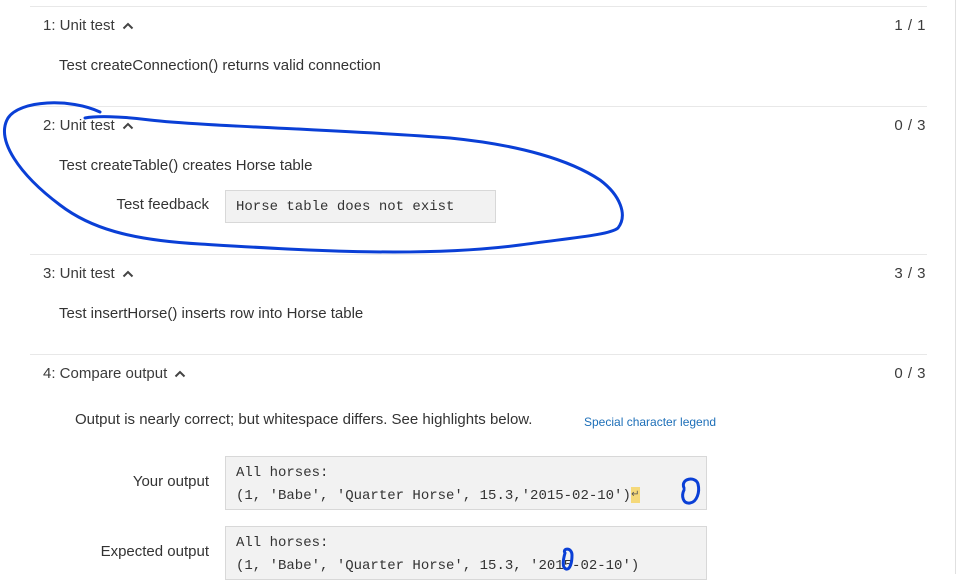  I want to click on test-feedback-box: Horse table does not exist, so click(360, 206).